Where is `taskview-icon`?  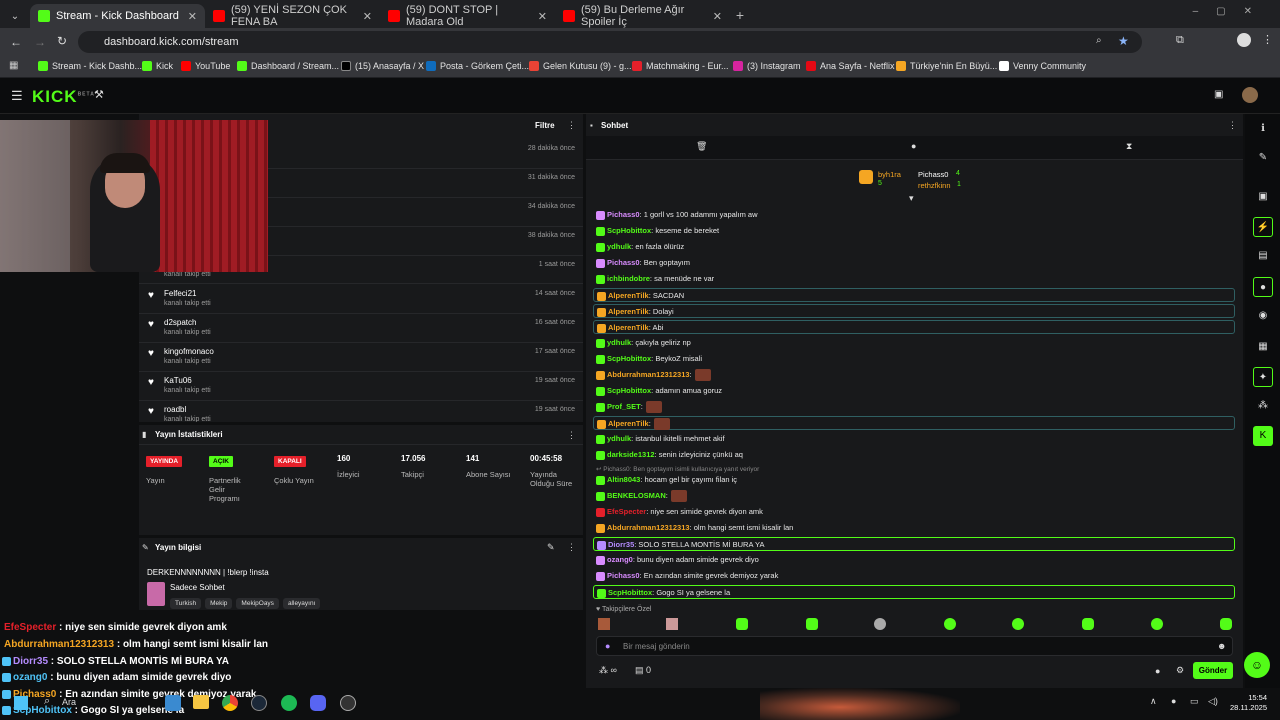 taskview-icon is located at coordinates (173, 703).